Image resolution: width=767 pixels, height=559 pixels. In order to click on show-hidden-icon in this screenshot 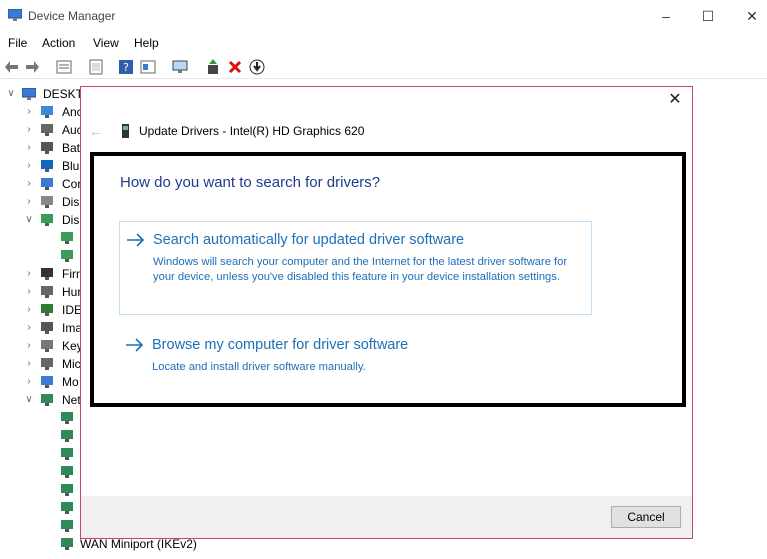, I will do `click(148, 67)`.